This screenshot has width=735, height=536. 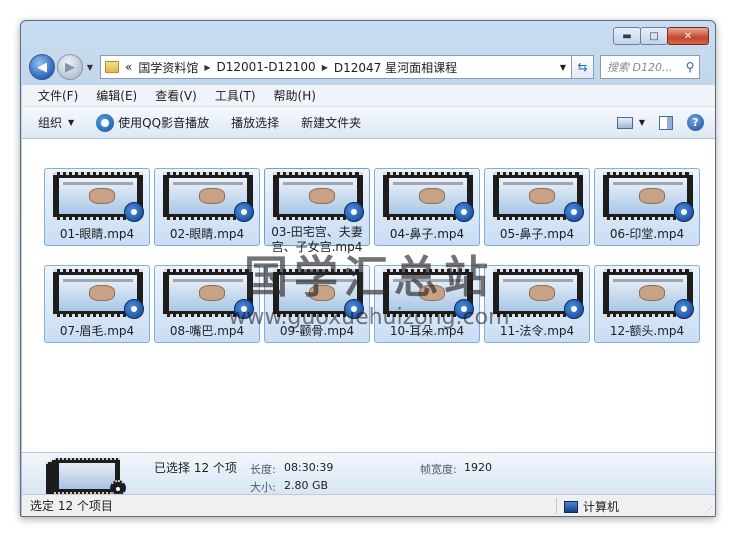 I want to click on menu-file: 文件(F), so click(x=58, y=95).